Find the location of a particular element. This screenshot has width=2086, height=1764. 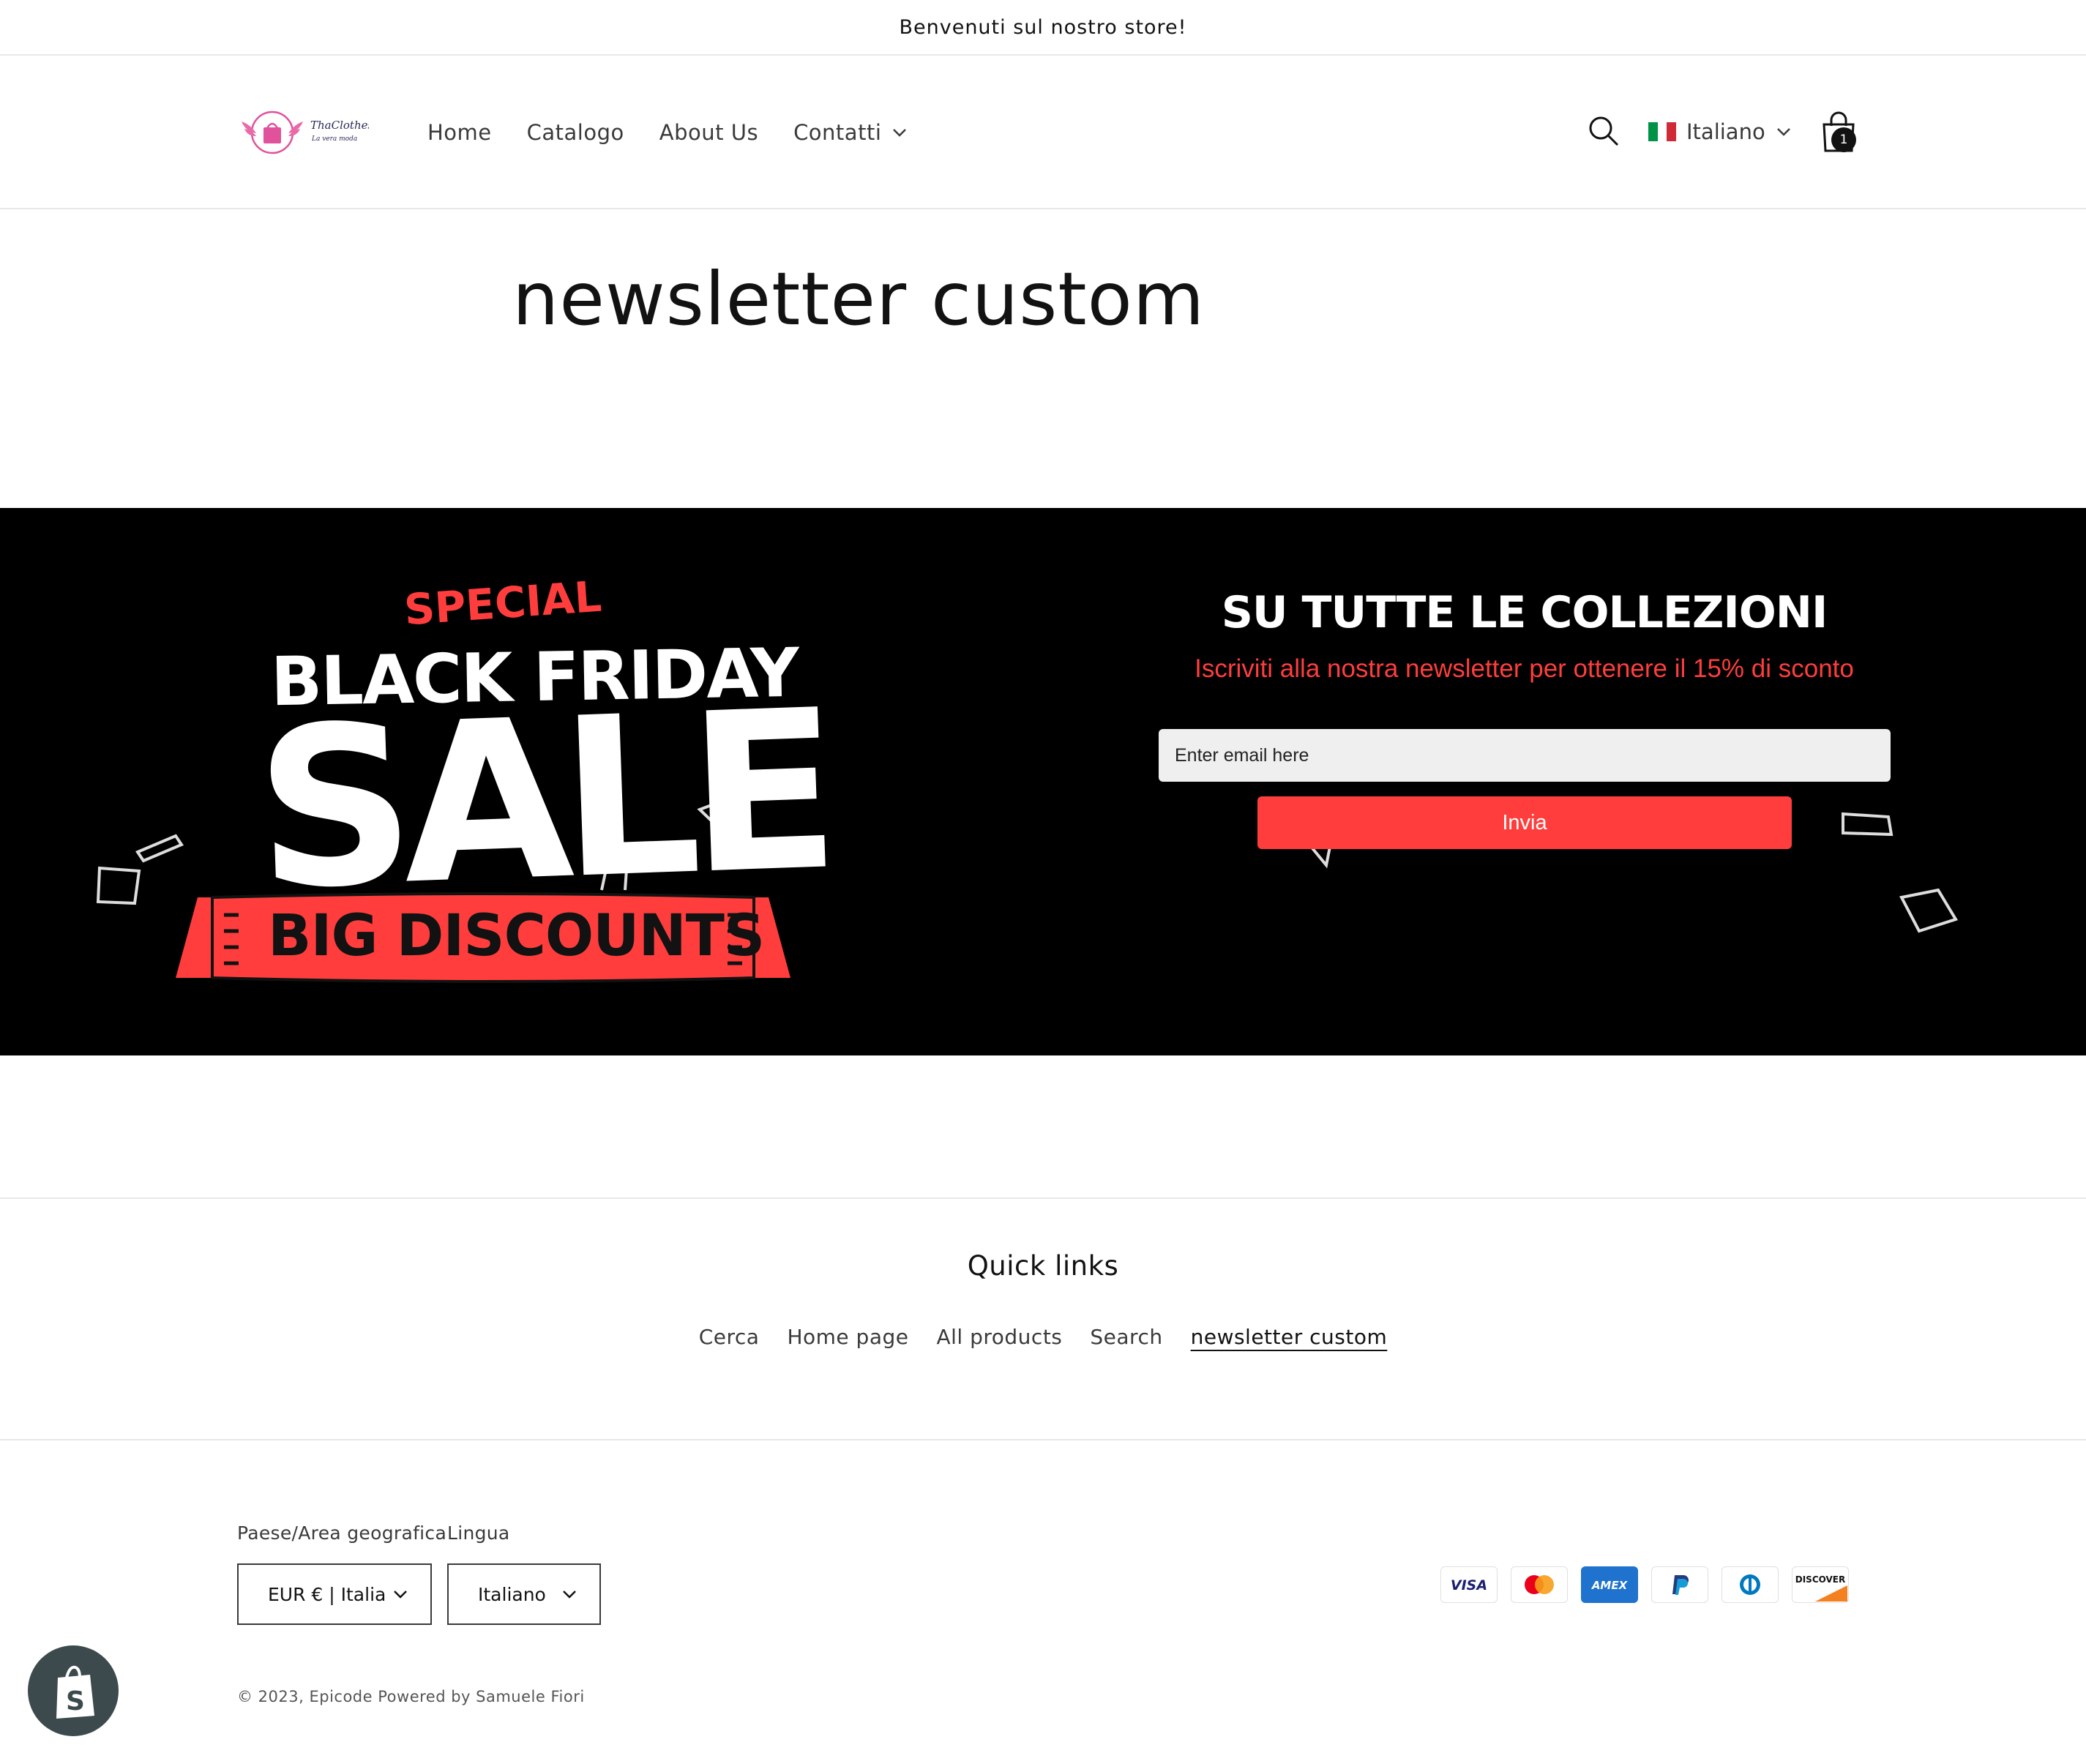

paypal-icon is located at coordinates (1679, 1584).